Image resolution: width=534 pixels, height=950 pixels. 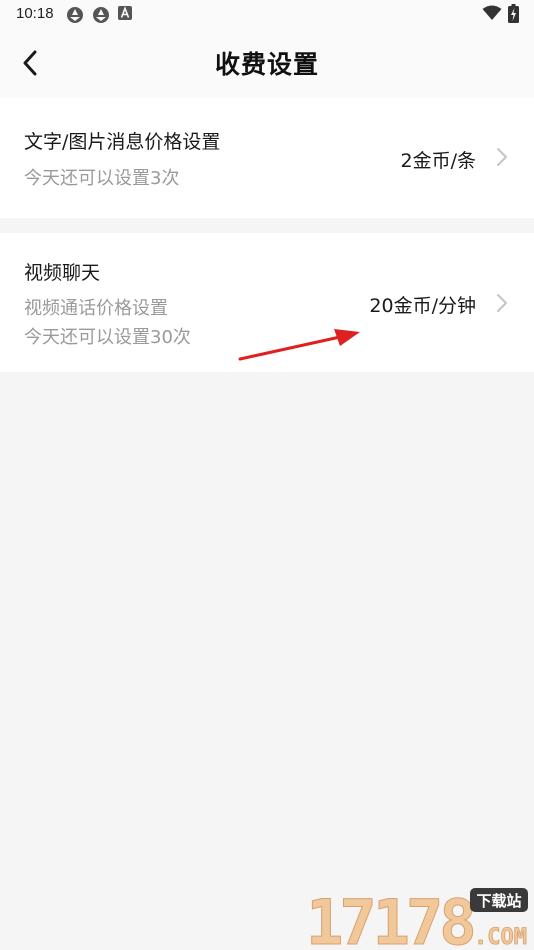 What do you see at coordinates (498, 901) in the screenshot?
I see `watermark-badge: 下载站` at bounding box center [498, 901].